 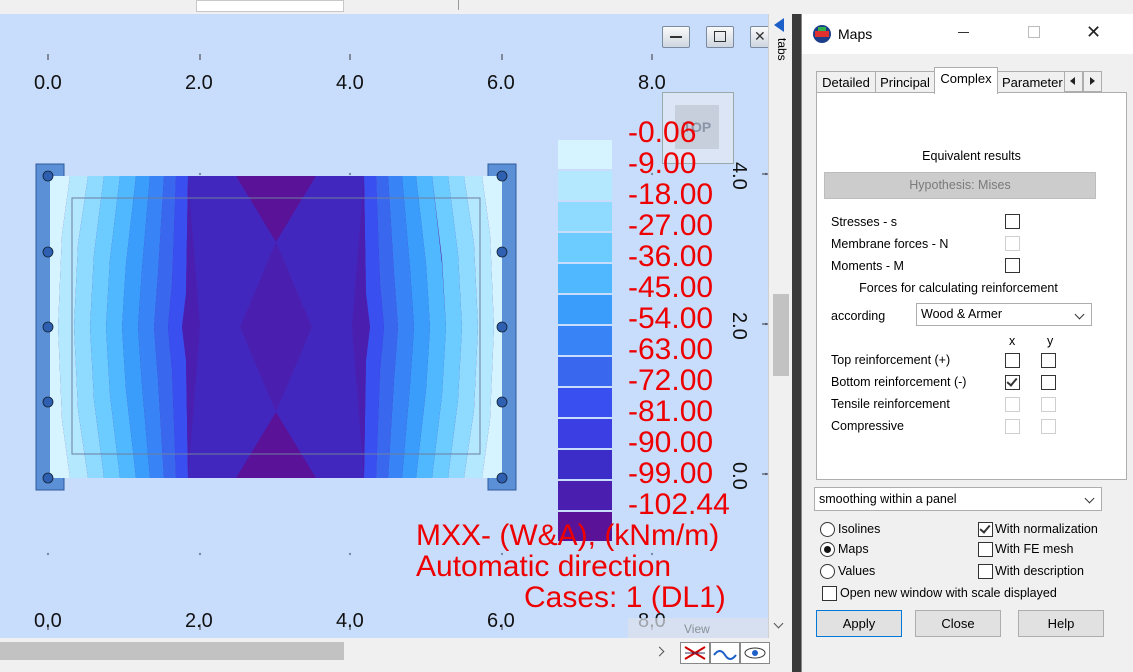 What do you see at coordinates (827, 549) in the screenshot?
I see `maps-radio` at bounding box center [827, 549].